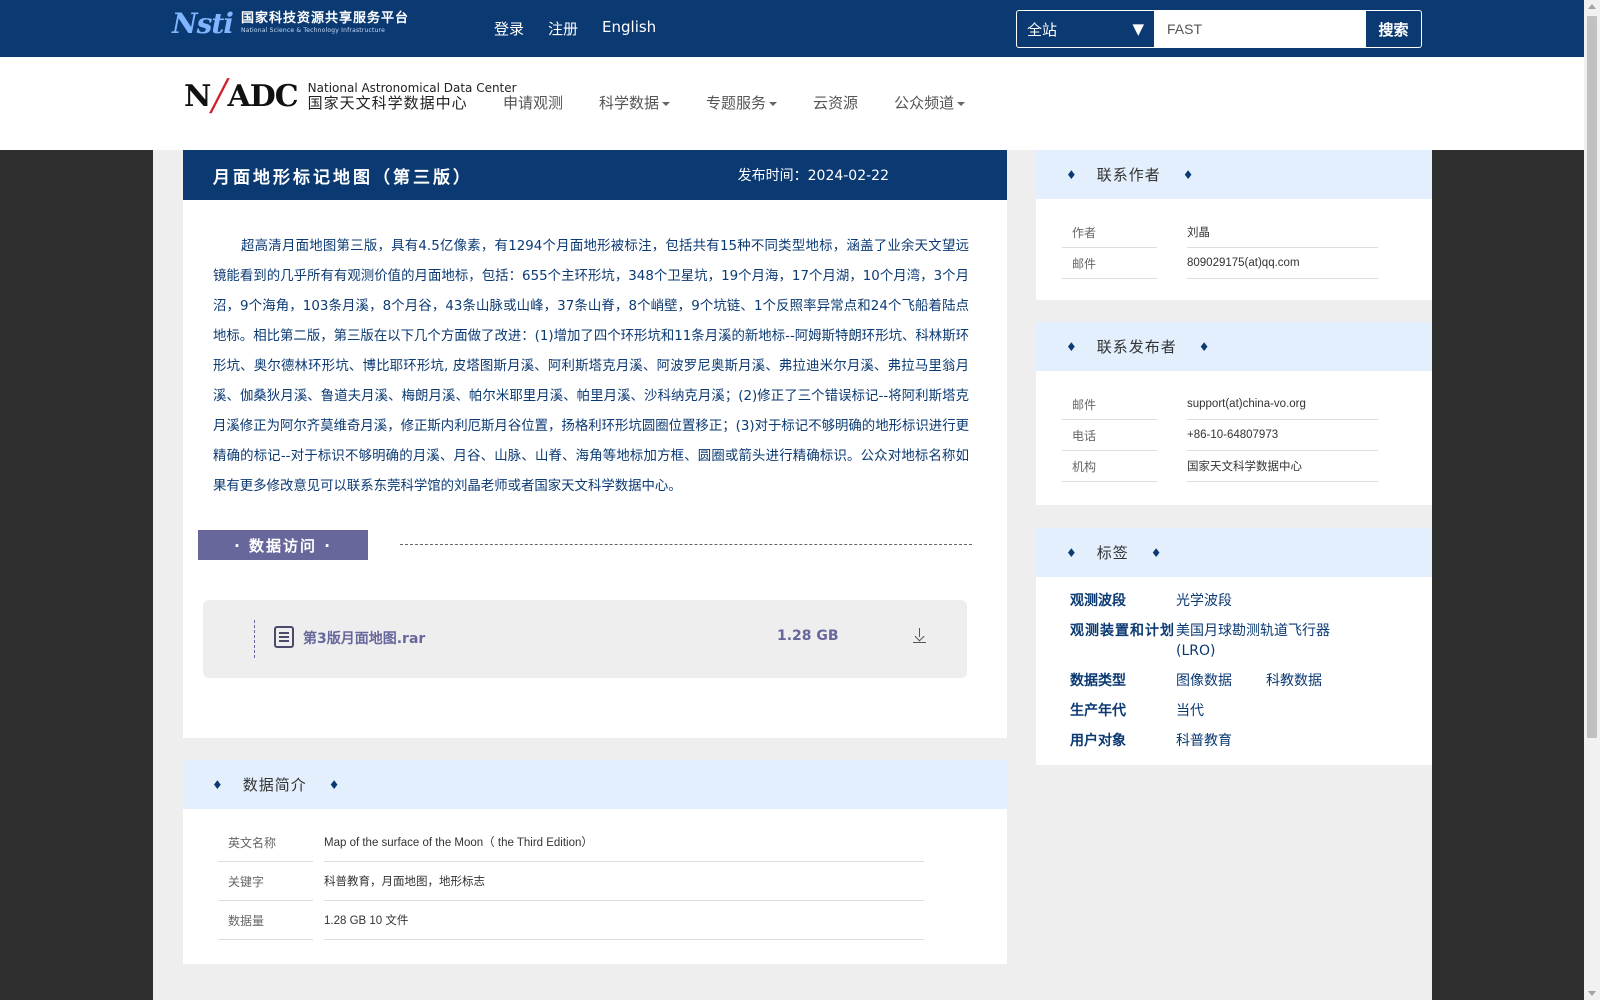 Image resolution: width=1600 pixels, height=1000 pixels. What do you see at coordinates (283, 545) in the screenshot?
I see `data-access-label: · 数据访问 ·` at bounding box center [283, 545].